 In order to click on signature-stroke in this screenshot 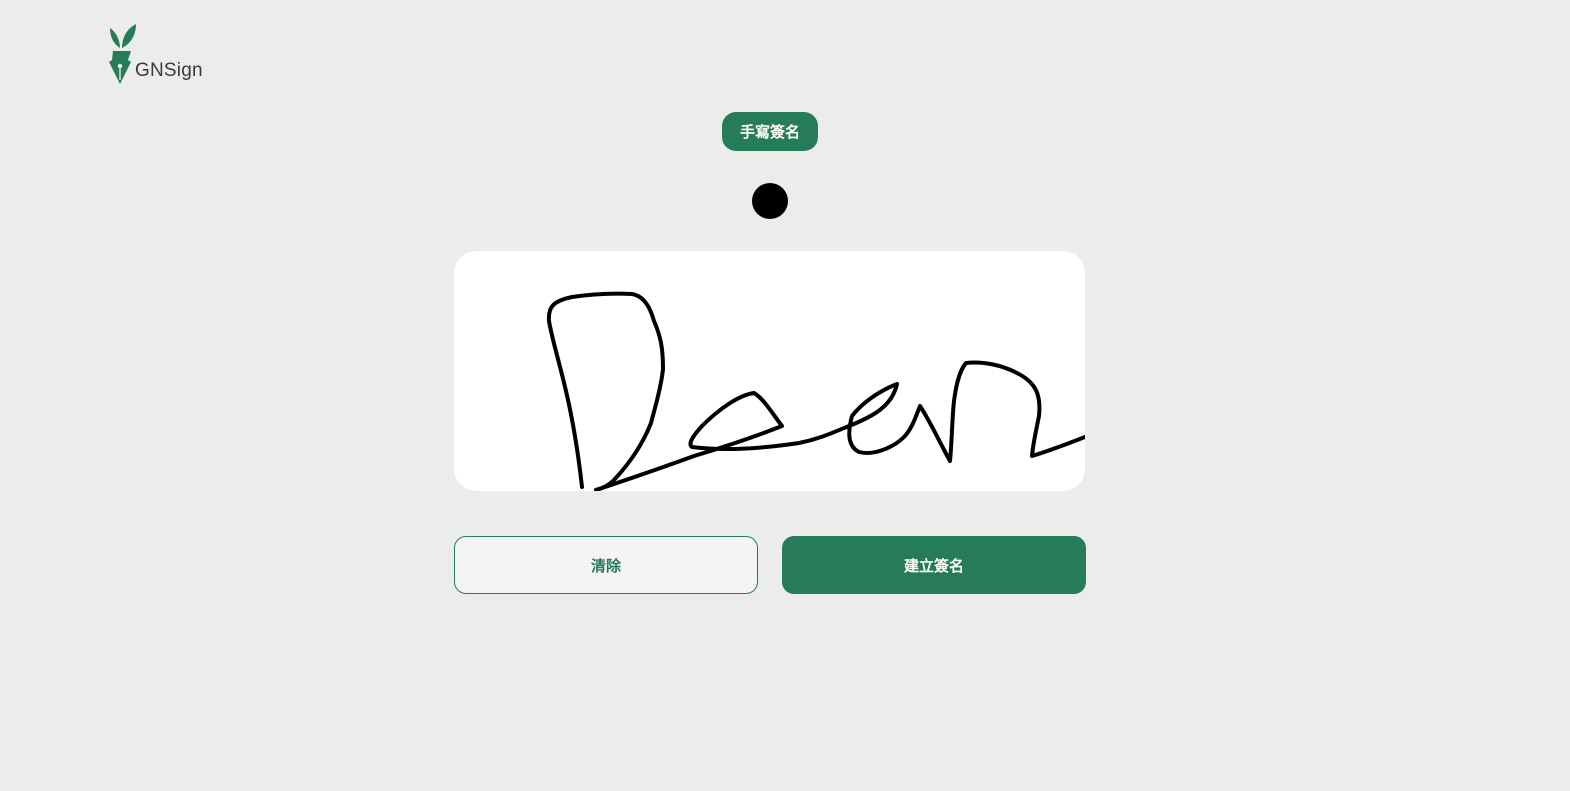, I will do `click(815, 391)`.